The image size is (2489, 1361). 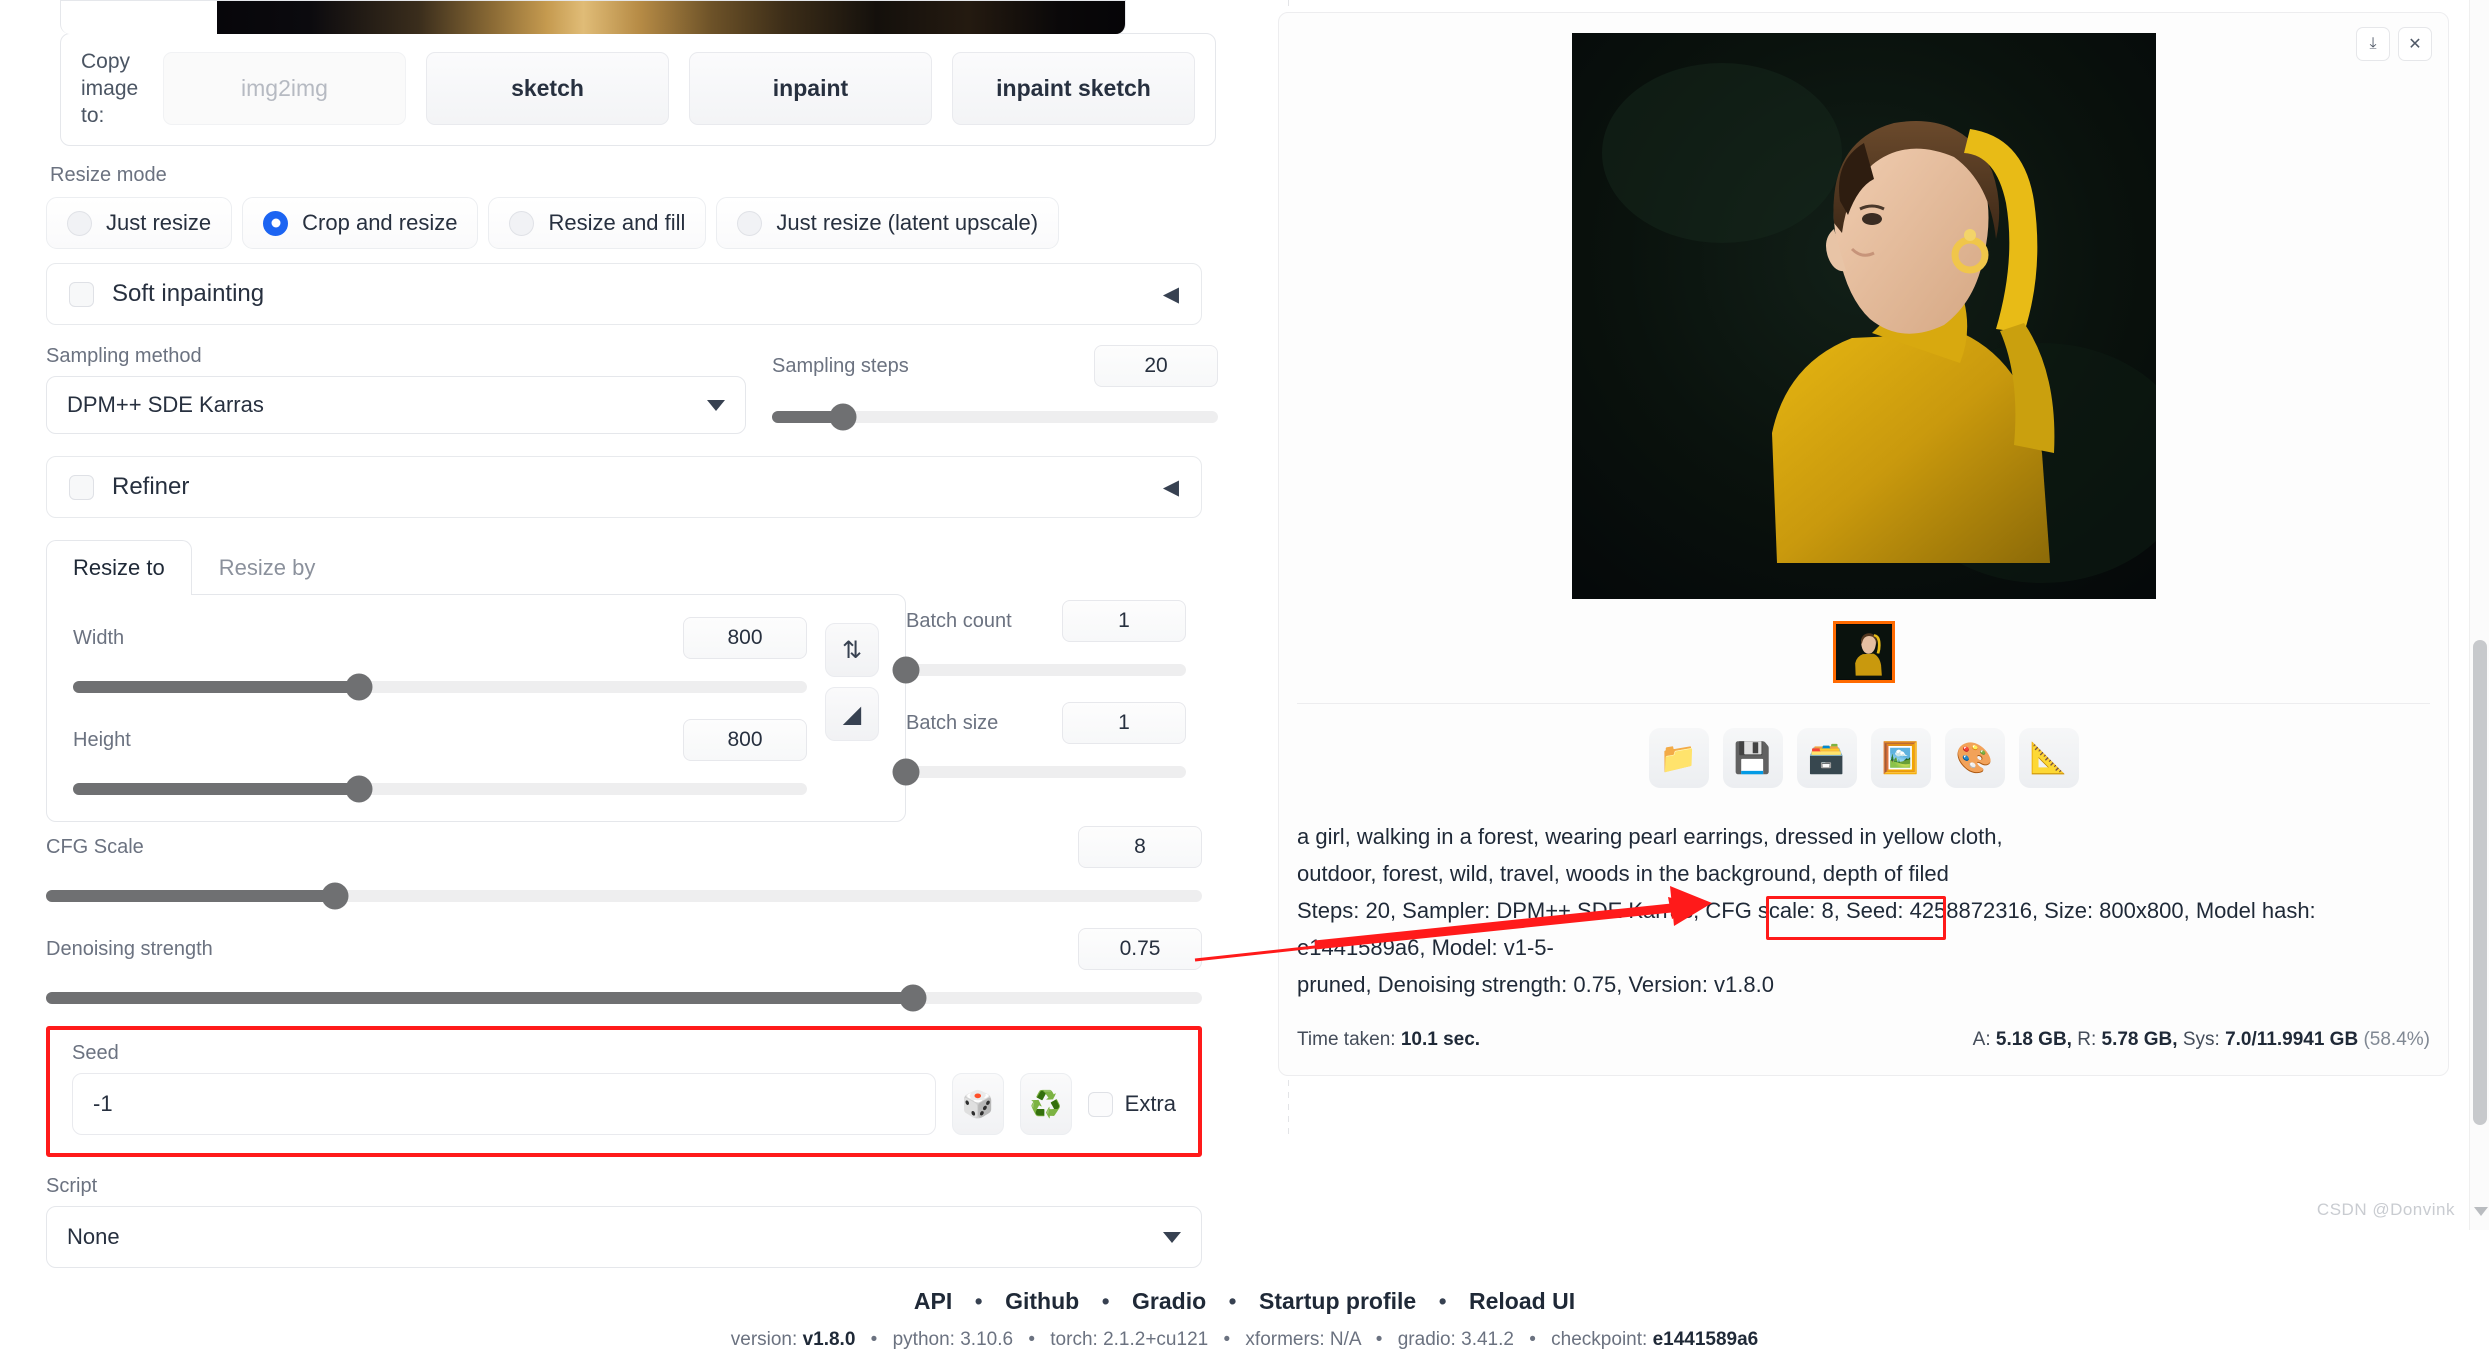 I want to click on footer-link-github: Github, so click(x=1042, y=1301).